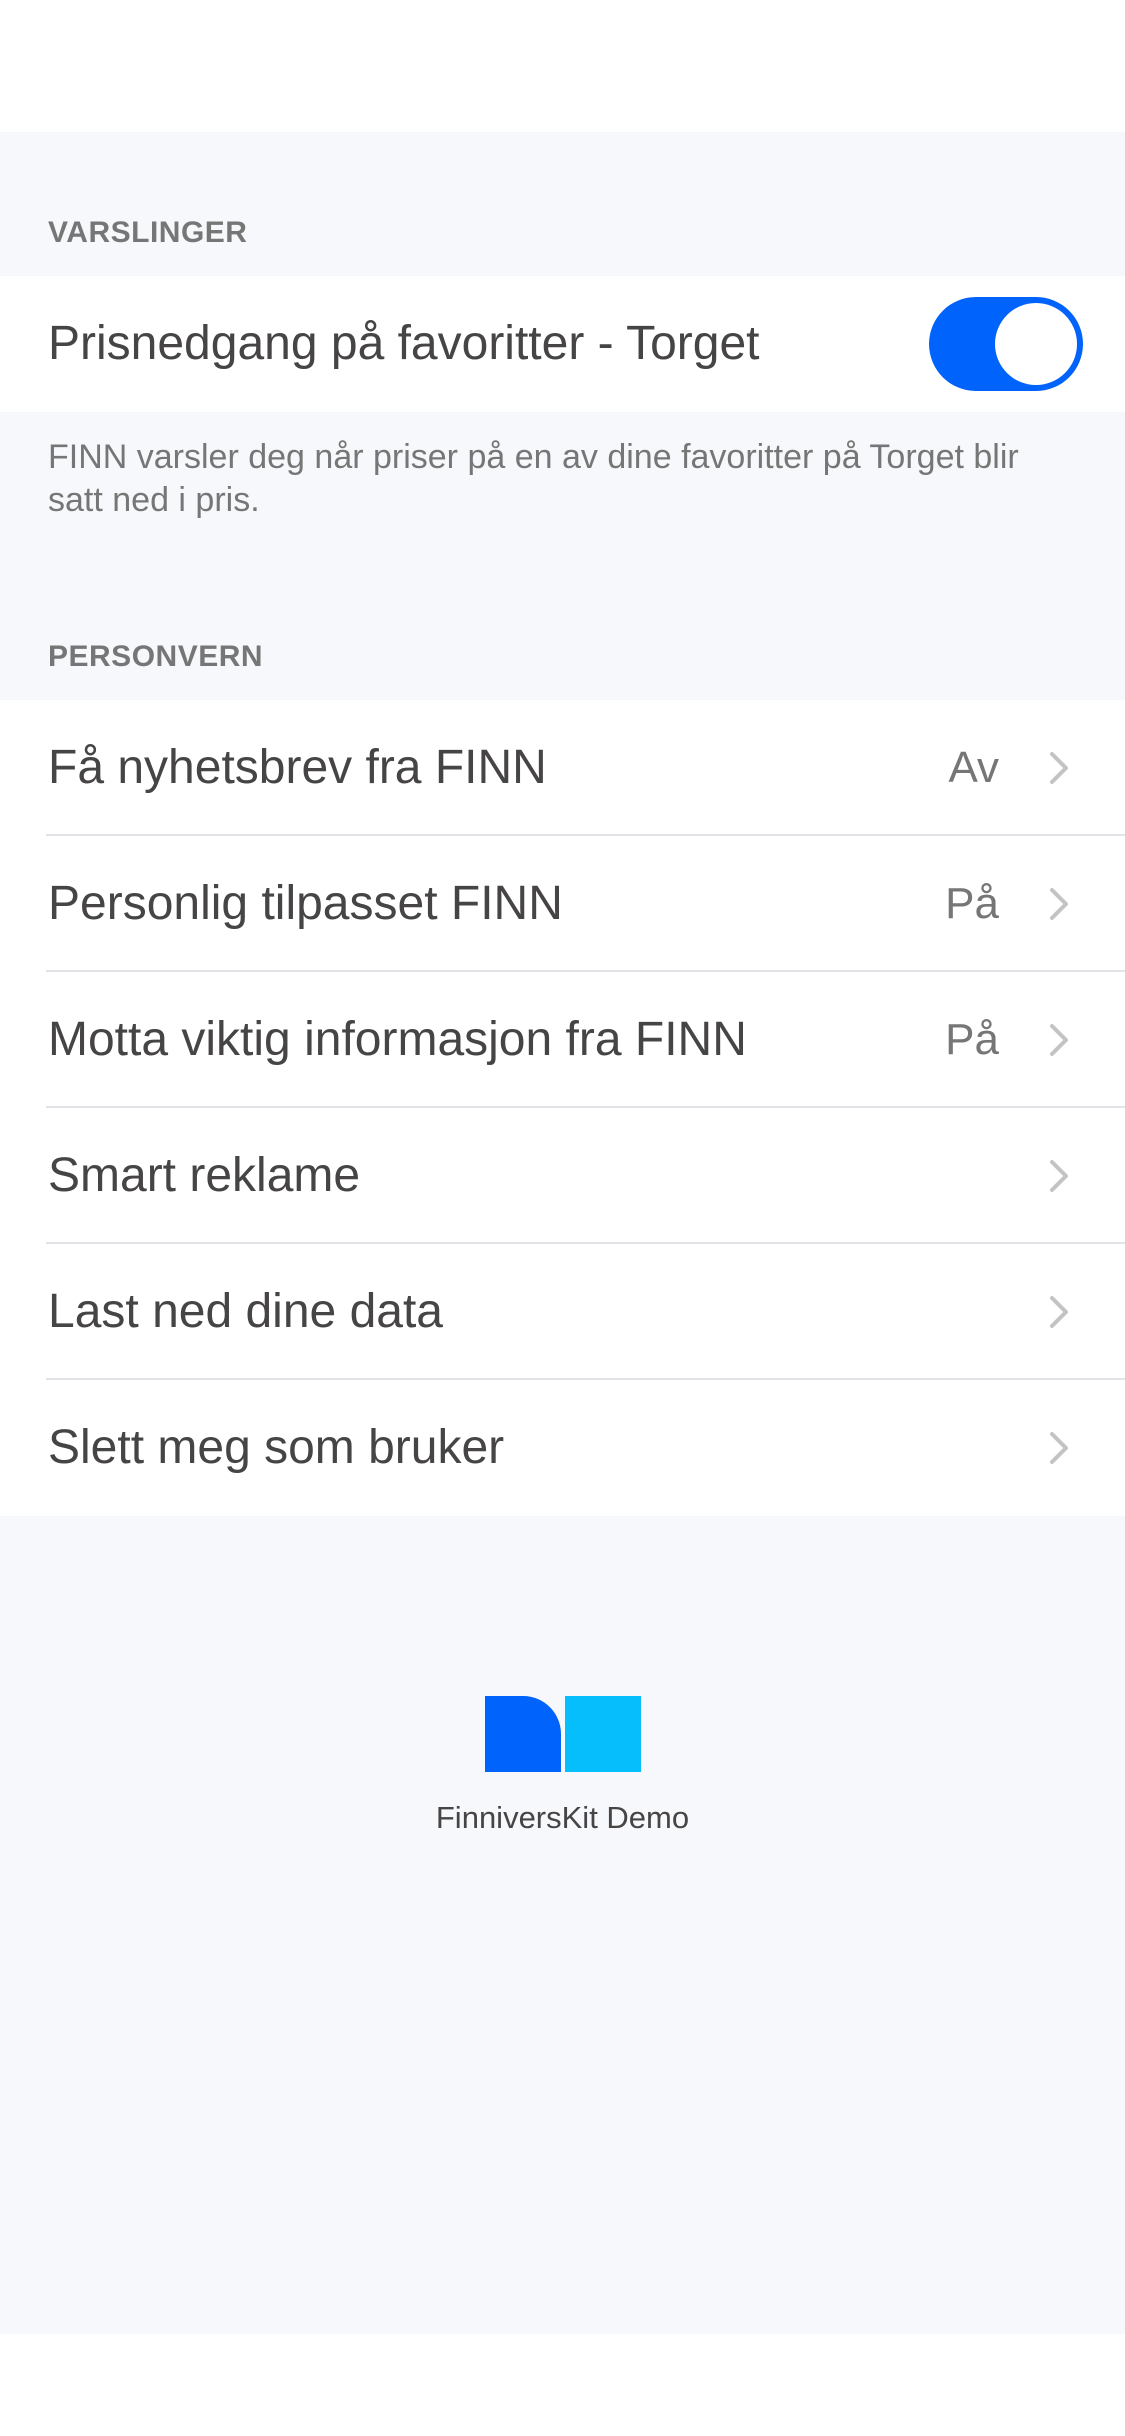 Image resolution: width=1125 pixels, height=2436 pixels. I want to click on settings-row-smart-ads: Smart reklame, so click(562, 1176).